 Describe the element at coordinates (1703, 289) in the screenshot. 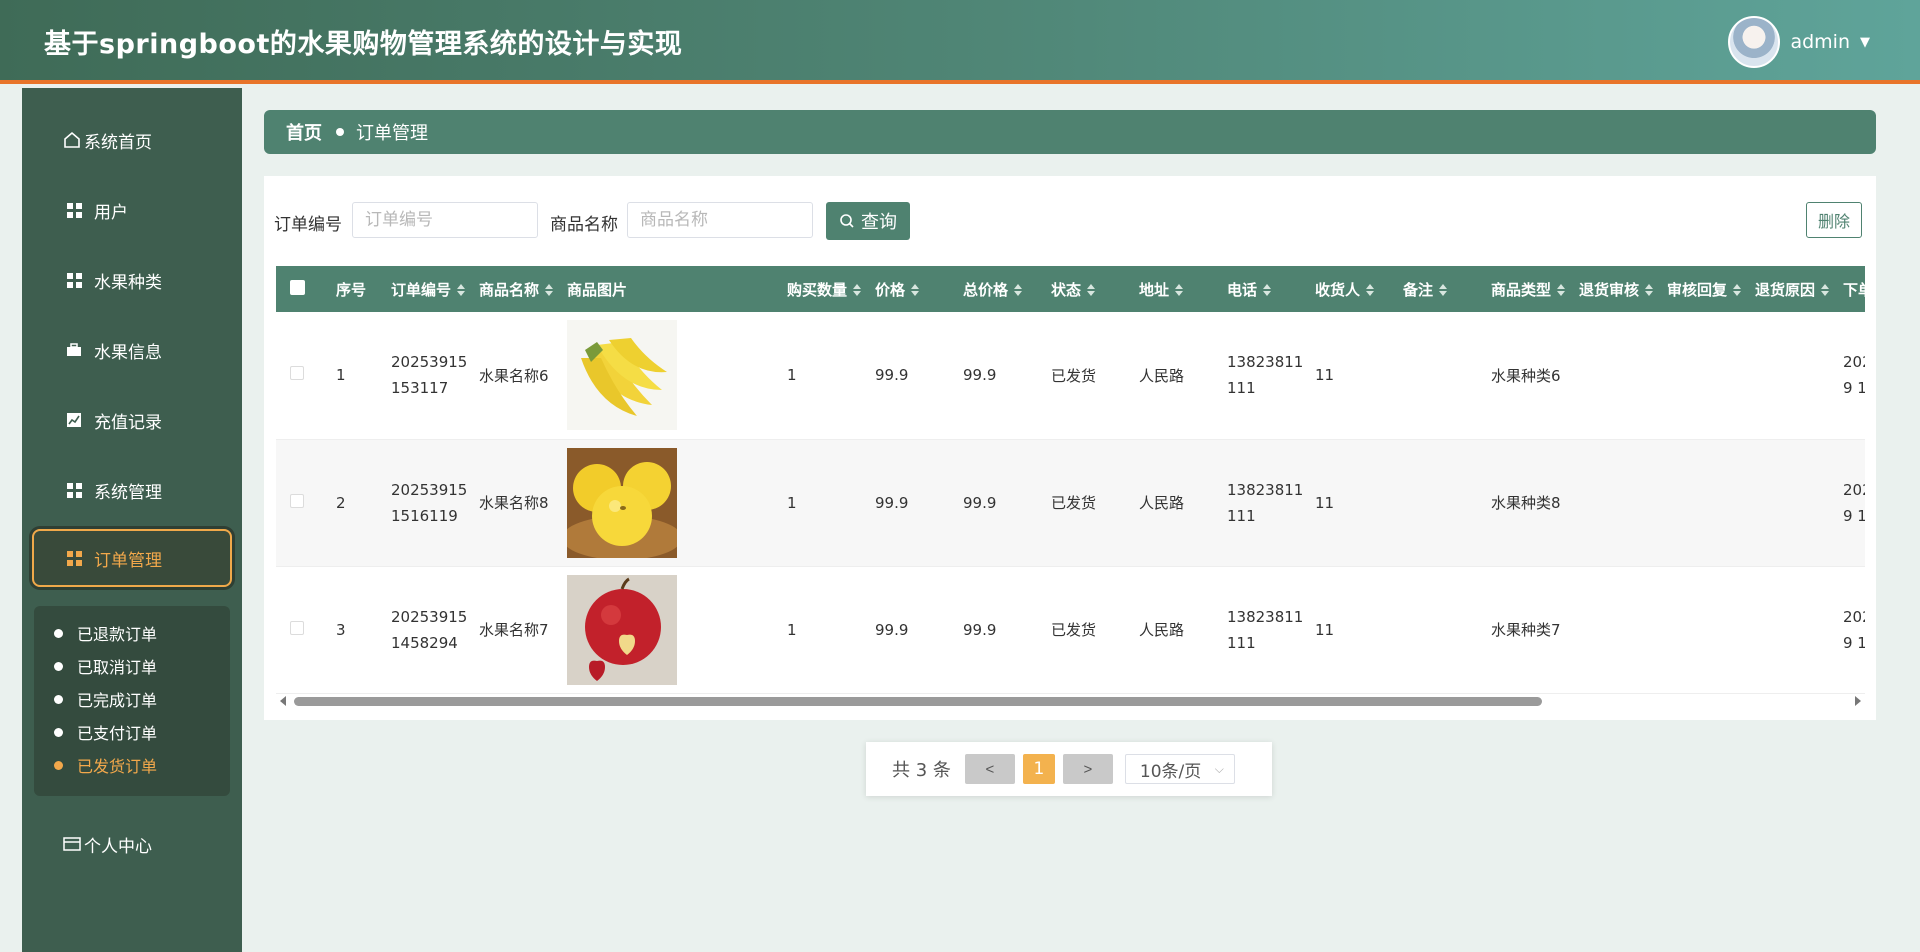

I see `col-review-reply: 审核回复` at that location.